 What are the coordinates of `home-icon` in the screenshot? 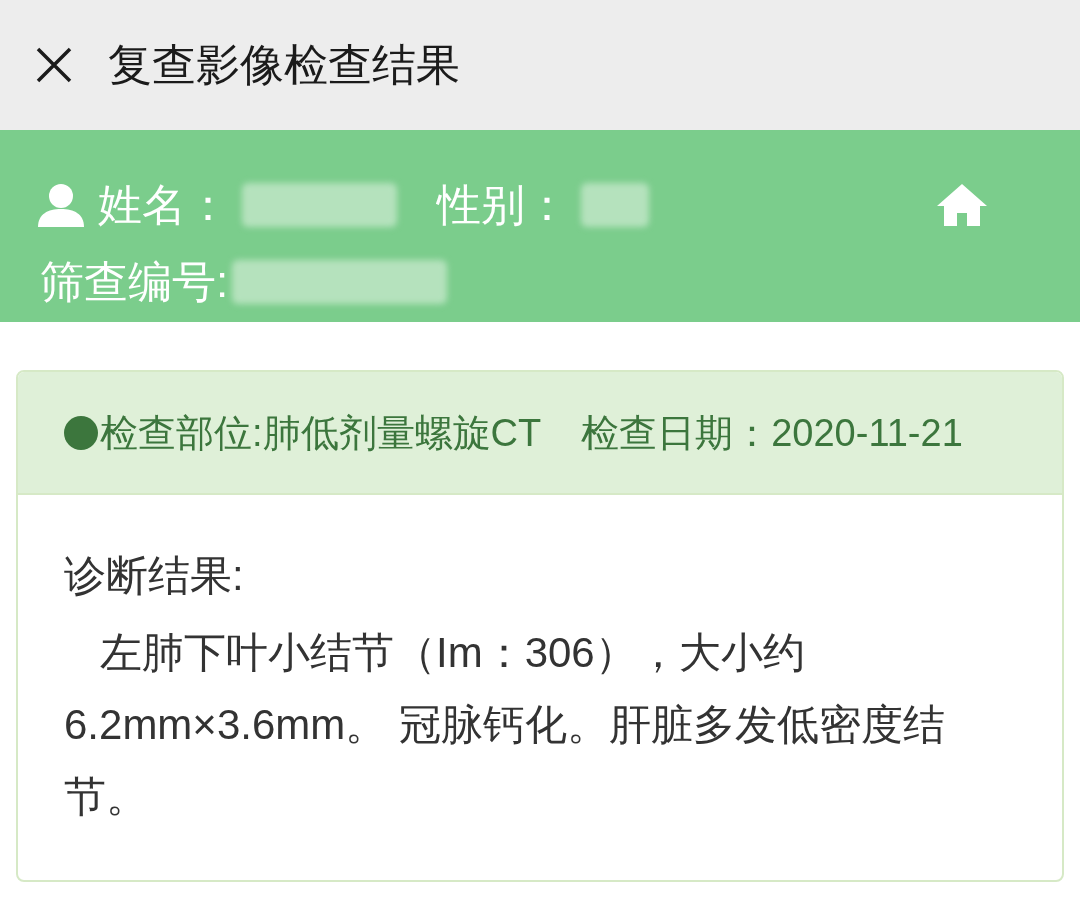 It's located at (962, 205).